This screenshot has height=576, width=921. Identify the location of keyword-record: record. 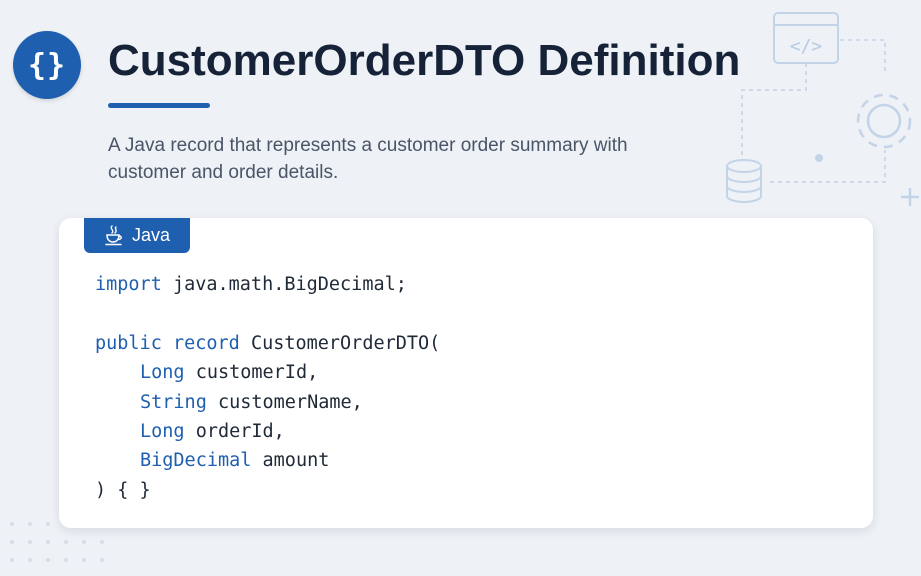
(206, 343).